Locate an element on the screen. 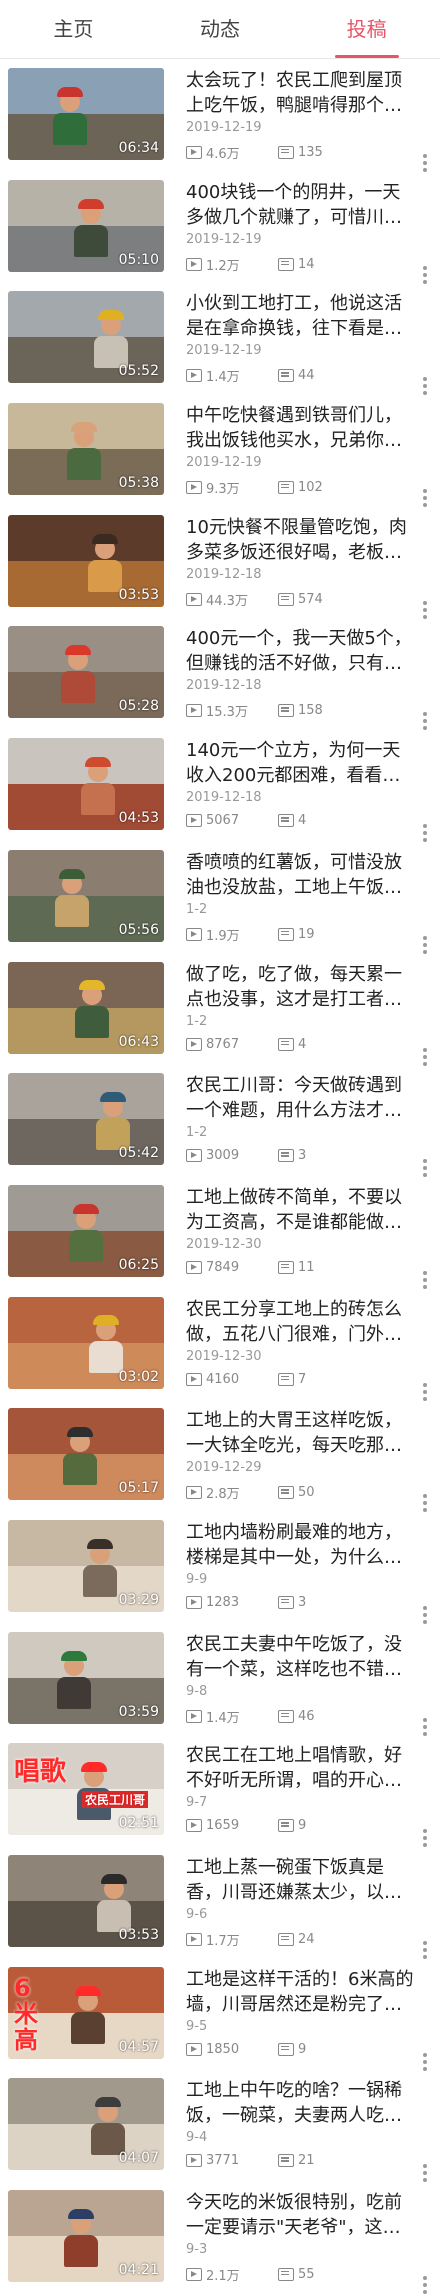 The width and height of the screenshot is (440, 2296). video-thumbnail: 03:02 is located at coordinates (86, 1342).